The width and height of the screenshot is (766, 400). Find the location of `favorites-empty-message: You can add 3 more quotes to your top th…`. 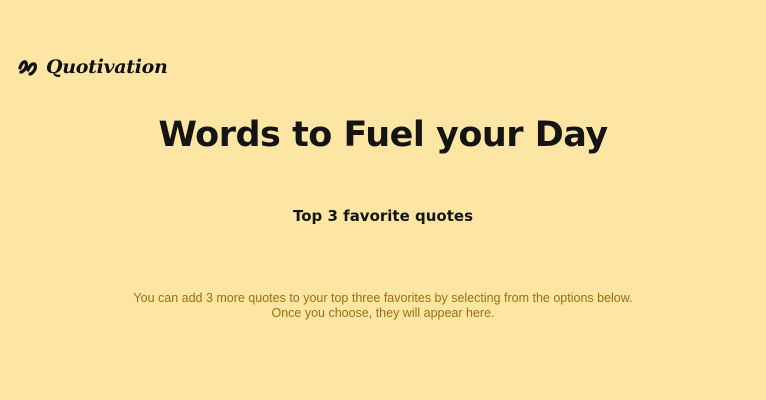

favorites-empty-message: You can add 3 more quotes to your top th… is located at coordinates (383, 306).